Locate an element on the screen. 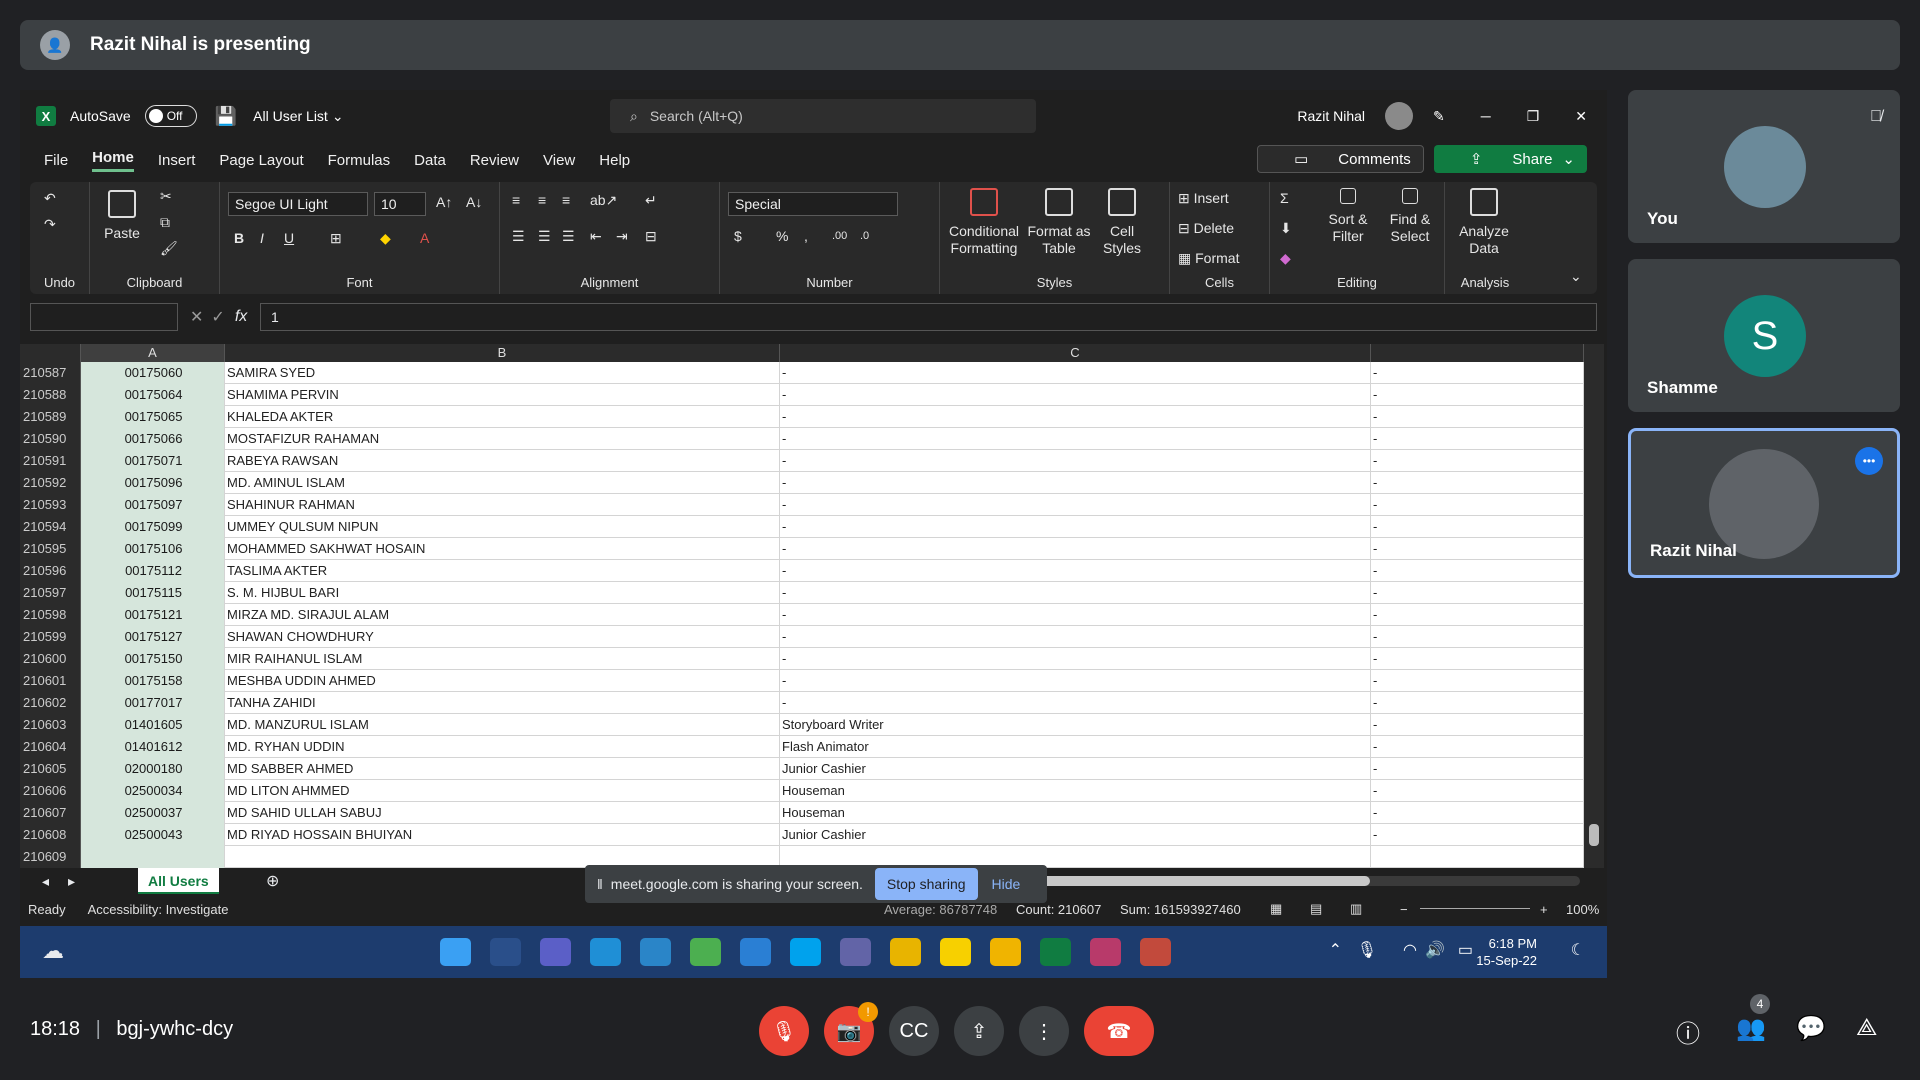  cell-b: MD. MANZURUL ISLAM is located at coordinates (502, 725).